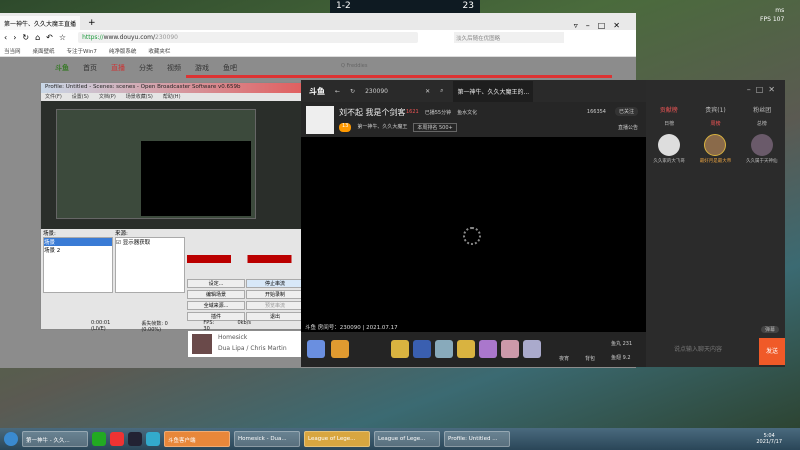  I want to click on browser-tab: 第一神牛、久久大魔王直播, so click(40, 23).